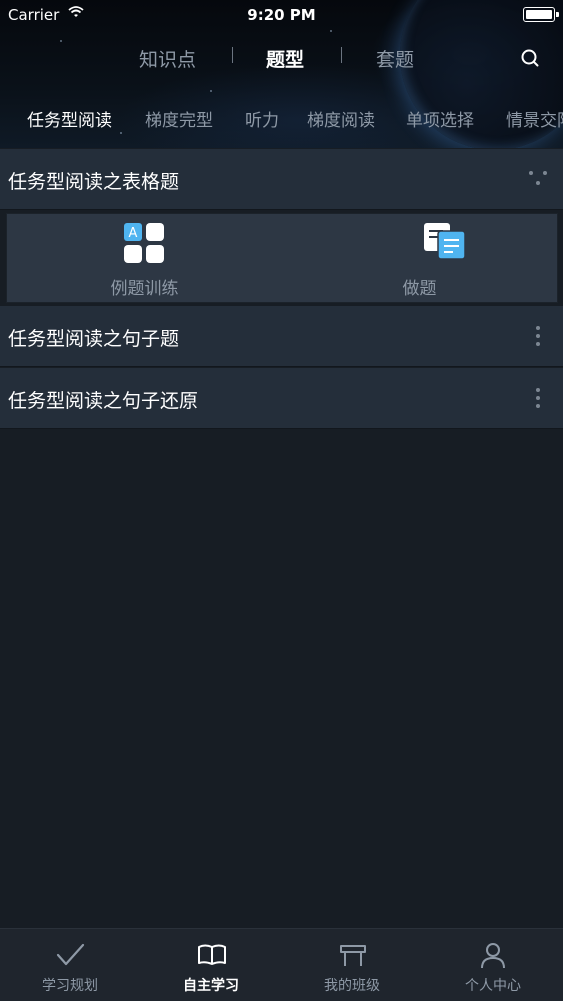 Image resolution: width=563 pixels, height=1001 pixels. I want to click on do-exercises-button: 做题, so click(419, 258).